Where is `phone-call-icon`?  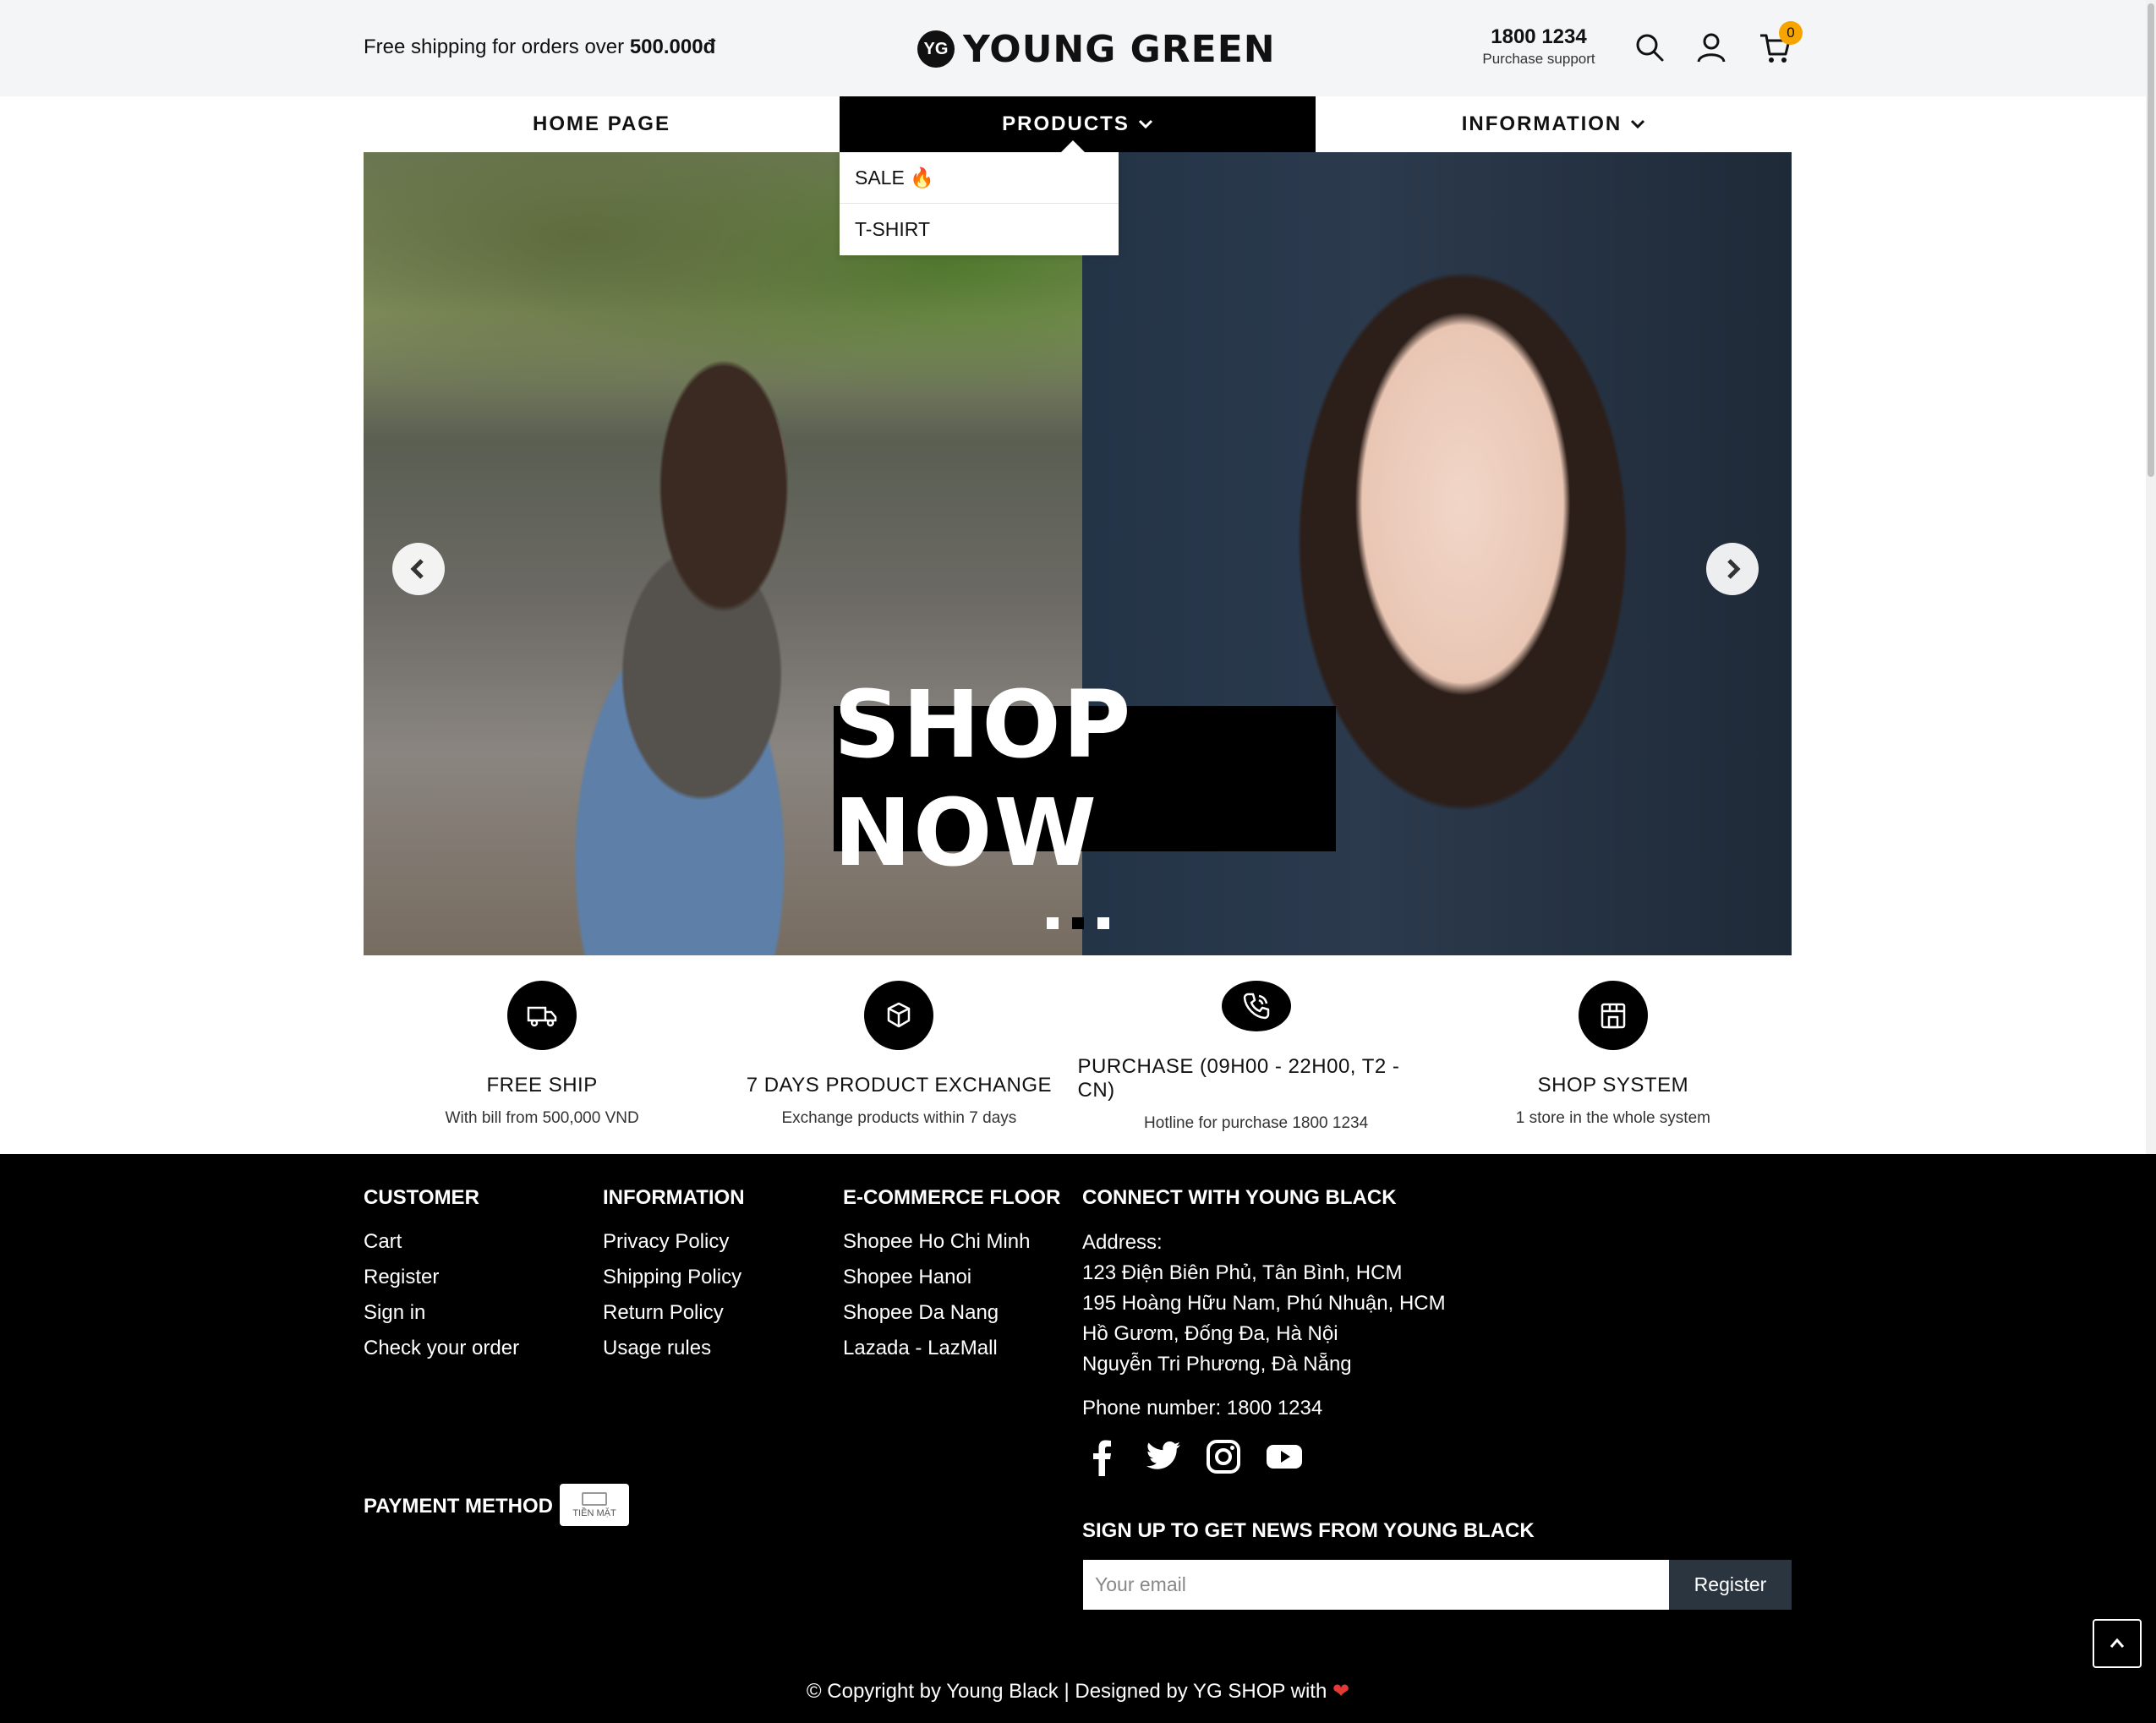
phone-call-icon is located at coordinates (1256, 1006).